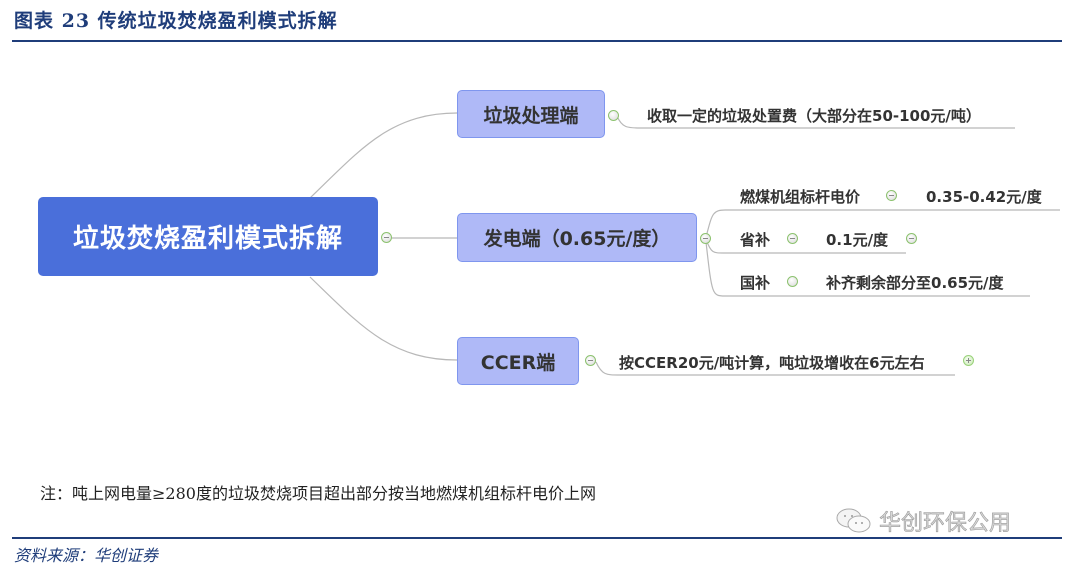 The height and width of the screenshot is (570, 1080). What do you see at coordinates (383, 155) in the screenshot?
I see `link-root-branch1` at bounding box center [383, 155].